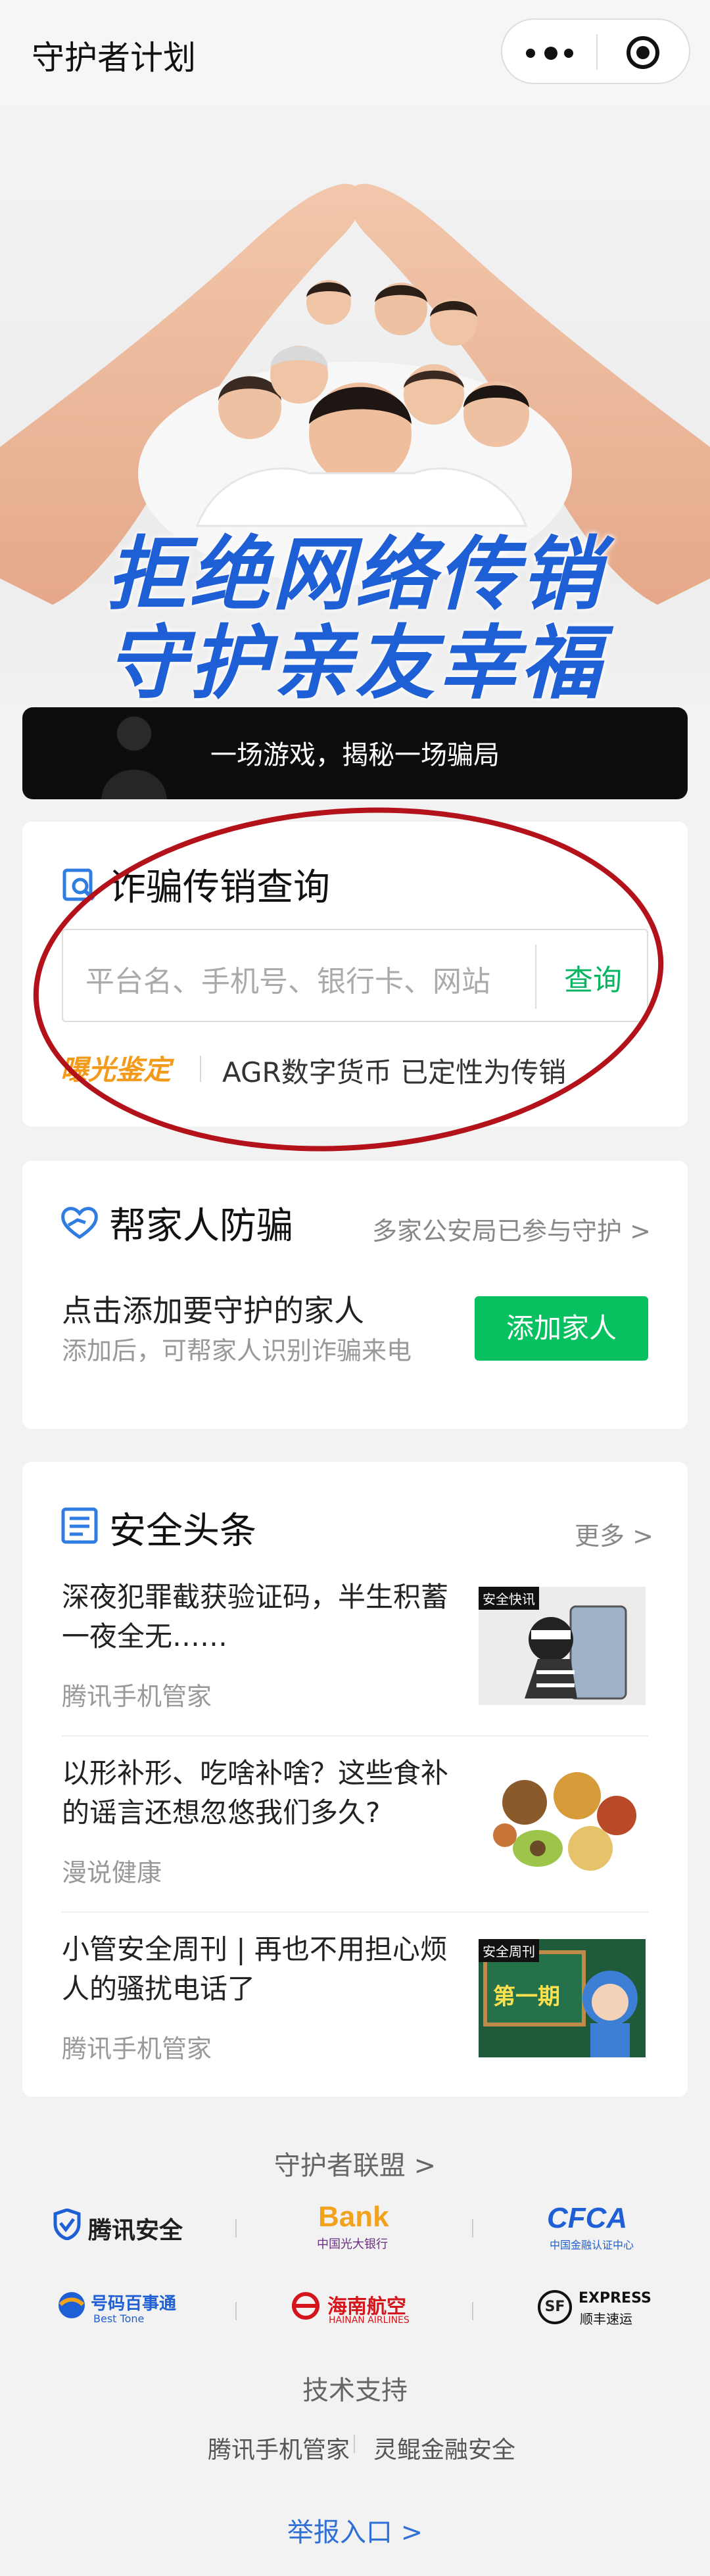  I want to click on partner-subname: 中国光大银行, so click(352, 2244).